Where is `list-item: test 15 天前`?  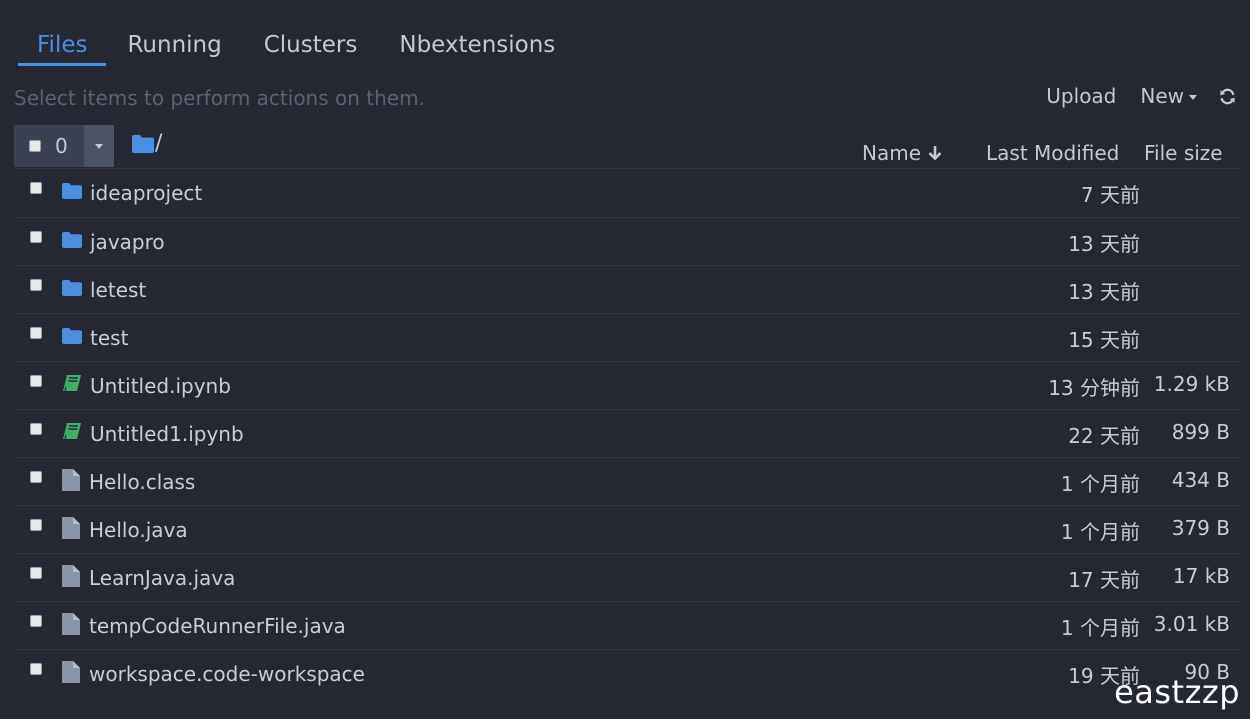 list-item: test 15 天前 is located at coordinates (627, 337).